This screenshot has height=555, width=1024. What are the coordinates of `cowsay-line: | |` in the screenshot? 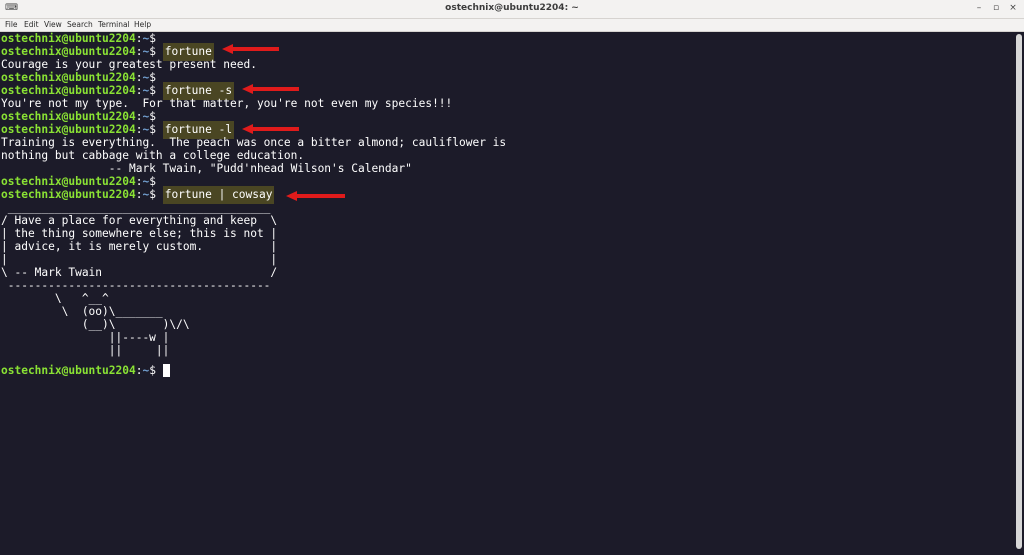 It's located at (139, 259).